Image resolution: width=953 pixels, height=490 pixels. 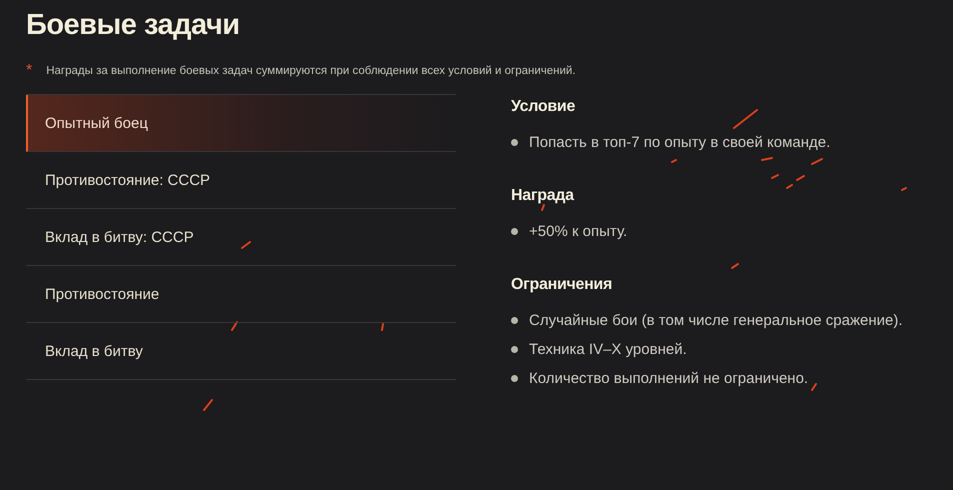 I want to click on task-tab: Противостояние: СССР, so click(x=241, y=180).